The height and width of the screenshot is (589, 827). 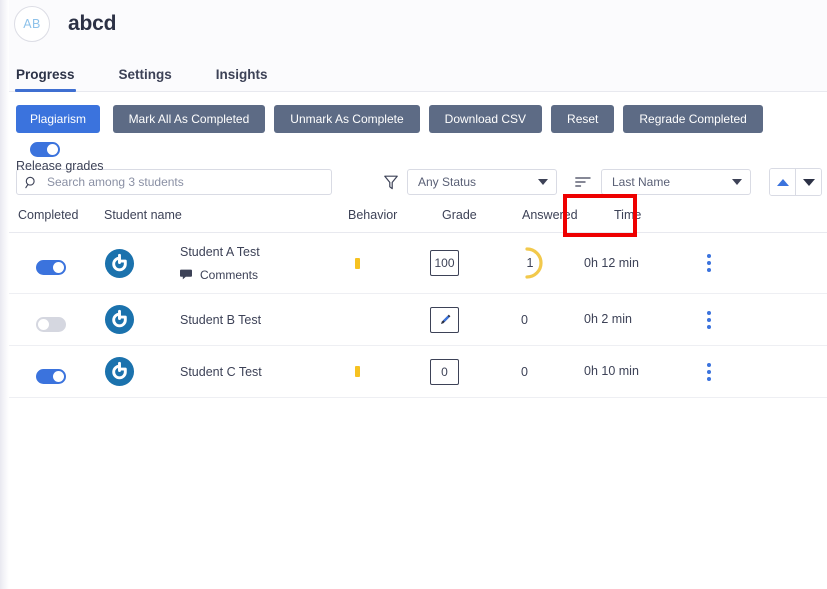 I want to click on tab-insights: Insights, so click(x=242, y=79).